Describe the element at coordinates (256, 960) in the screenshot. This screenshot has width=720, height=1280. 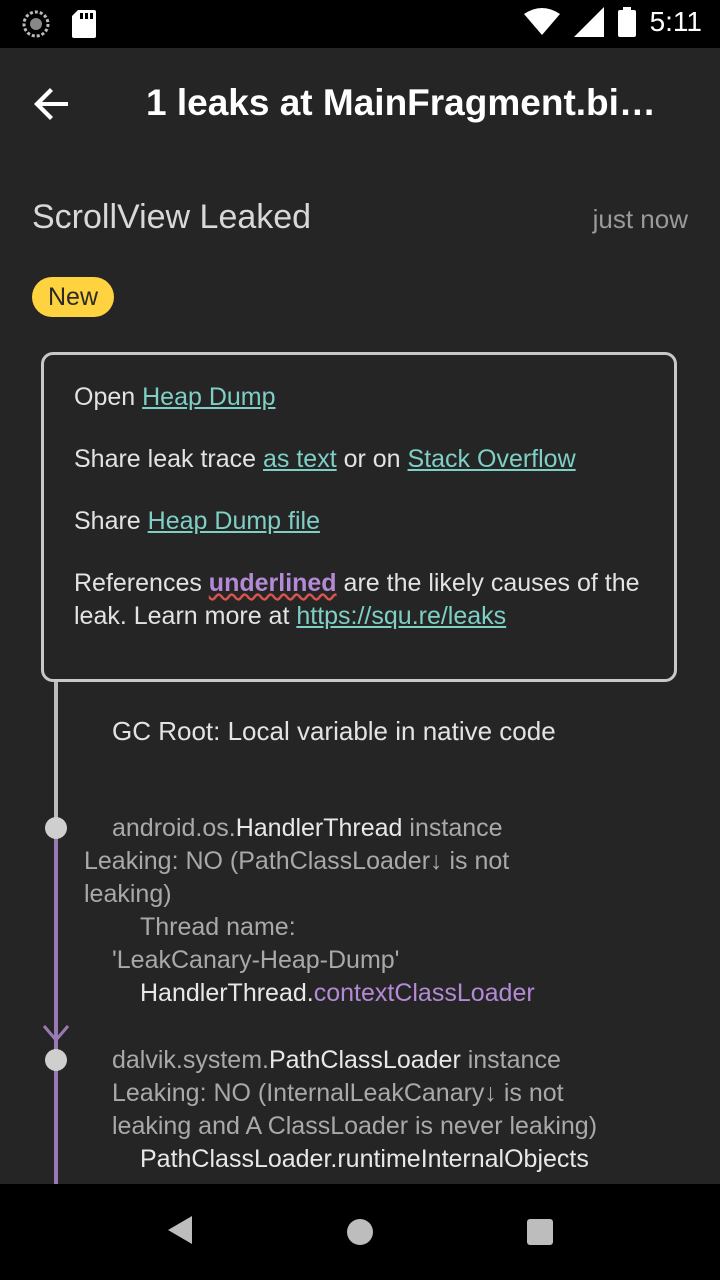
I see `node-thread-value: 'LeakCanary-Heap-Dump'` at that location.